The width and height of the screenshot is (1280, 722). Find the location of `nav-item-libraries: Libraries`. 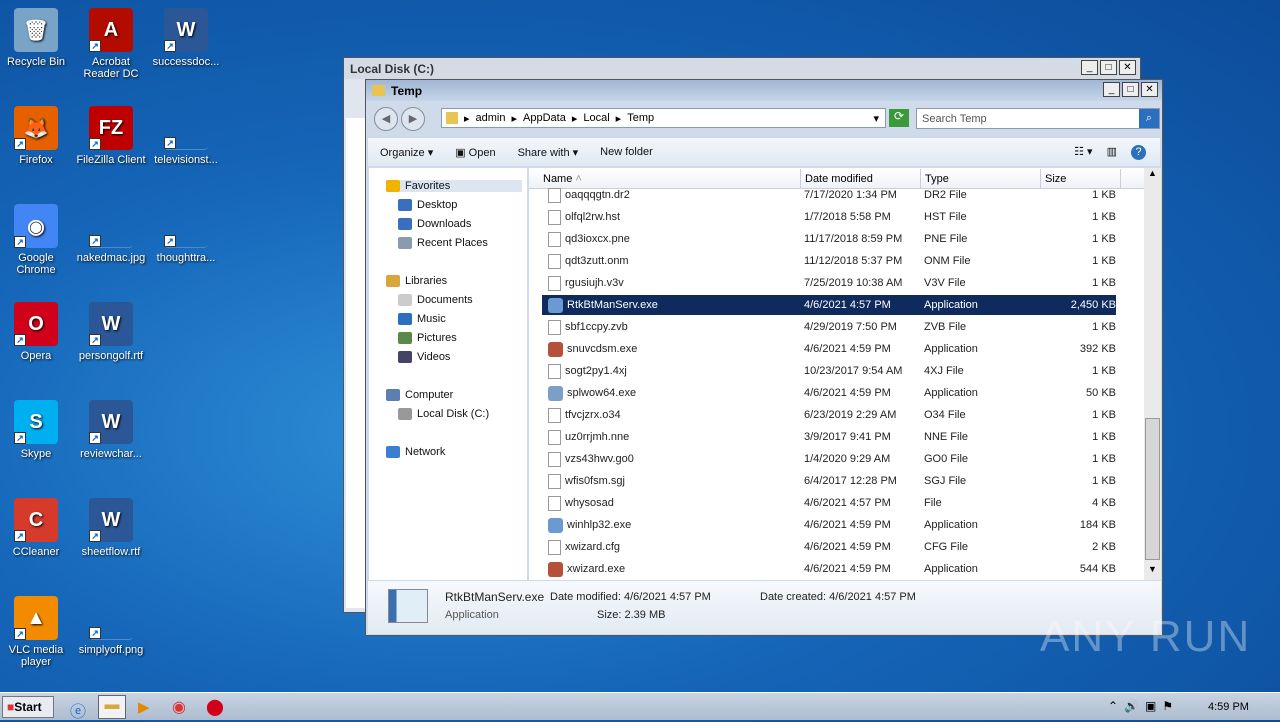

nav-item-libraries: Libraries is located at coordinates (416, 281).